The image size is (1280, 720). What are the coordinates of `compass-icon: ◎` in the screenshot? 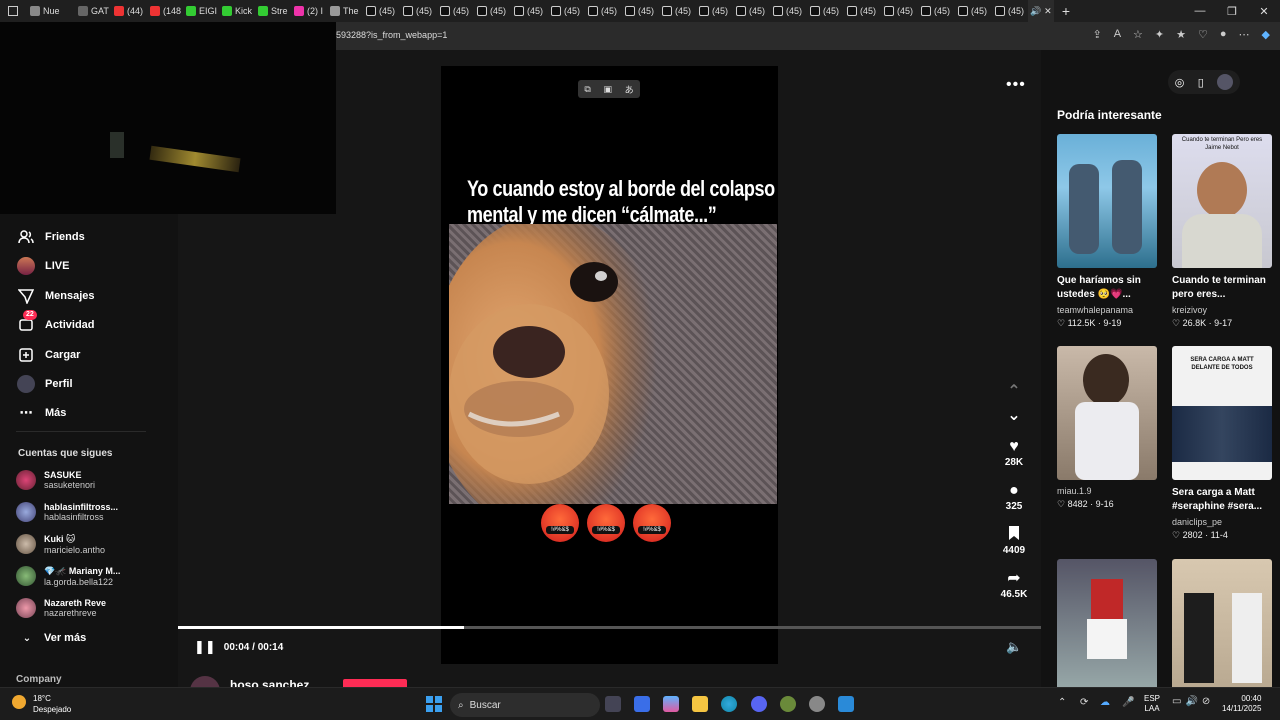 It's located at (1180, 82).